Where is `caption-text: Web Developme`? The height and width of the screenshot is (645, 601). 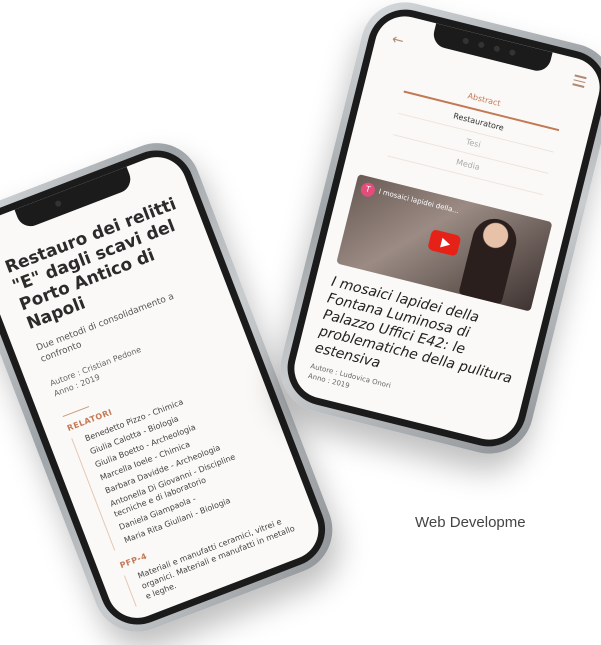
caption-text: Web Developme is located at coordinates (470, 522).